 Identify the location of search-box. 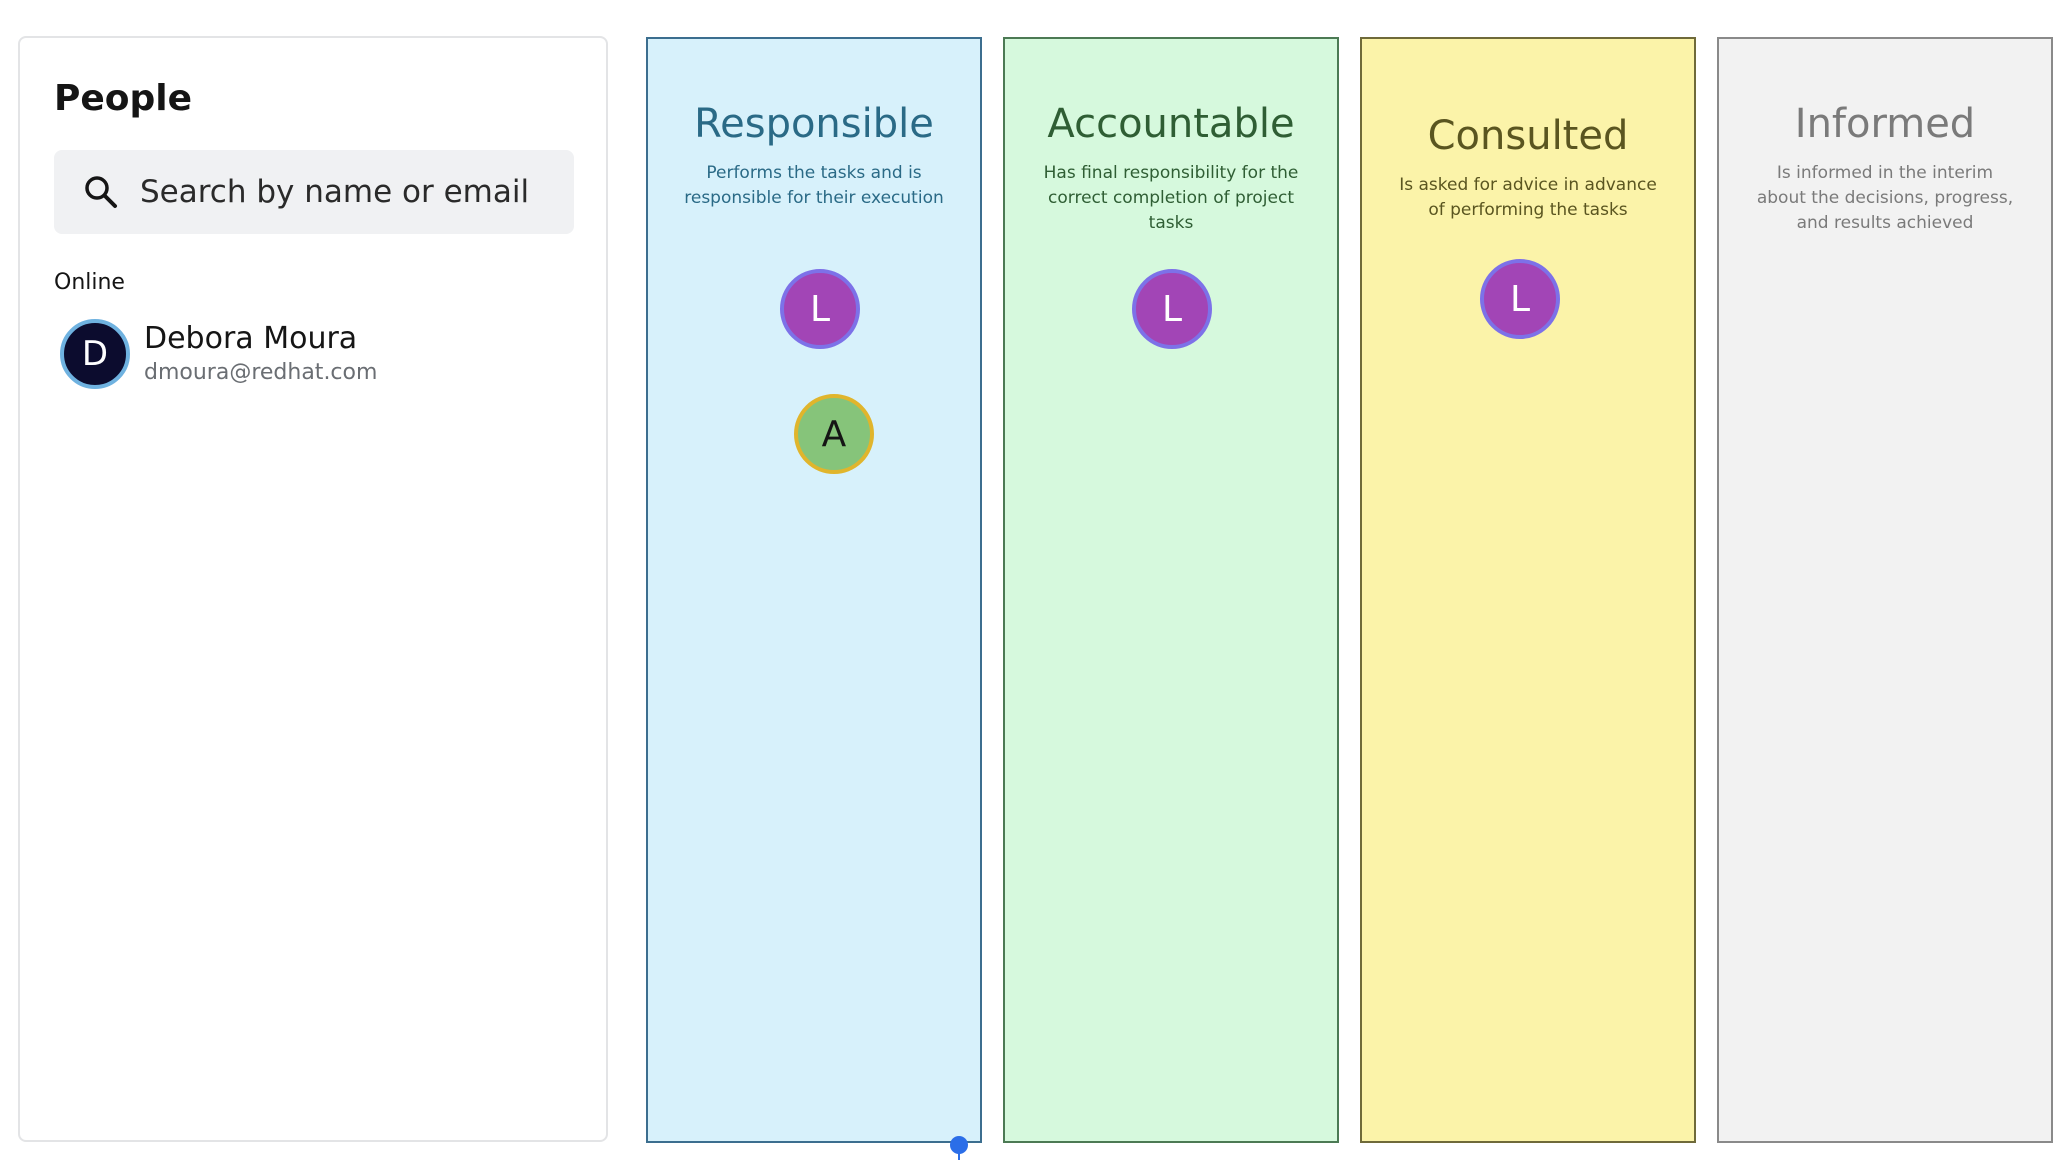
(314, 192).